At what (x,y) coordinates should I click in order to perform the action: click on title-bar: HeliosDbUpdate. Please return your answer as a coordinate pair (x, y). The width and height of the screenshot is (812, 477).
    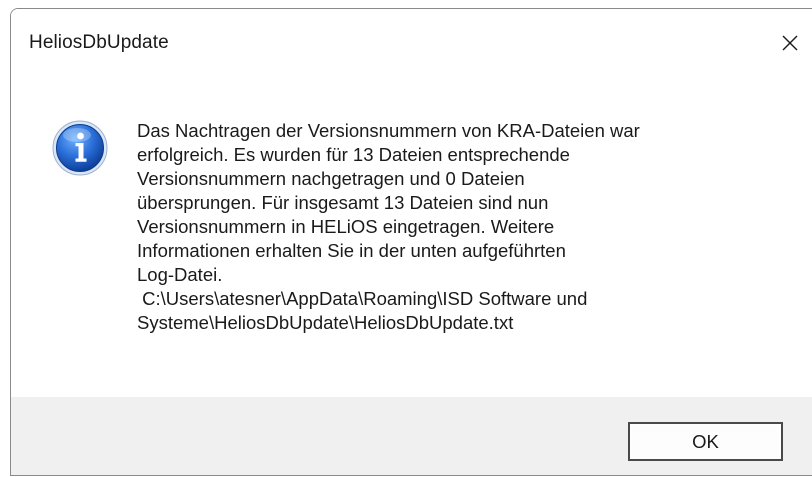
    Looking at the image, I should click on (411, 44).